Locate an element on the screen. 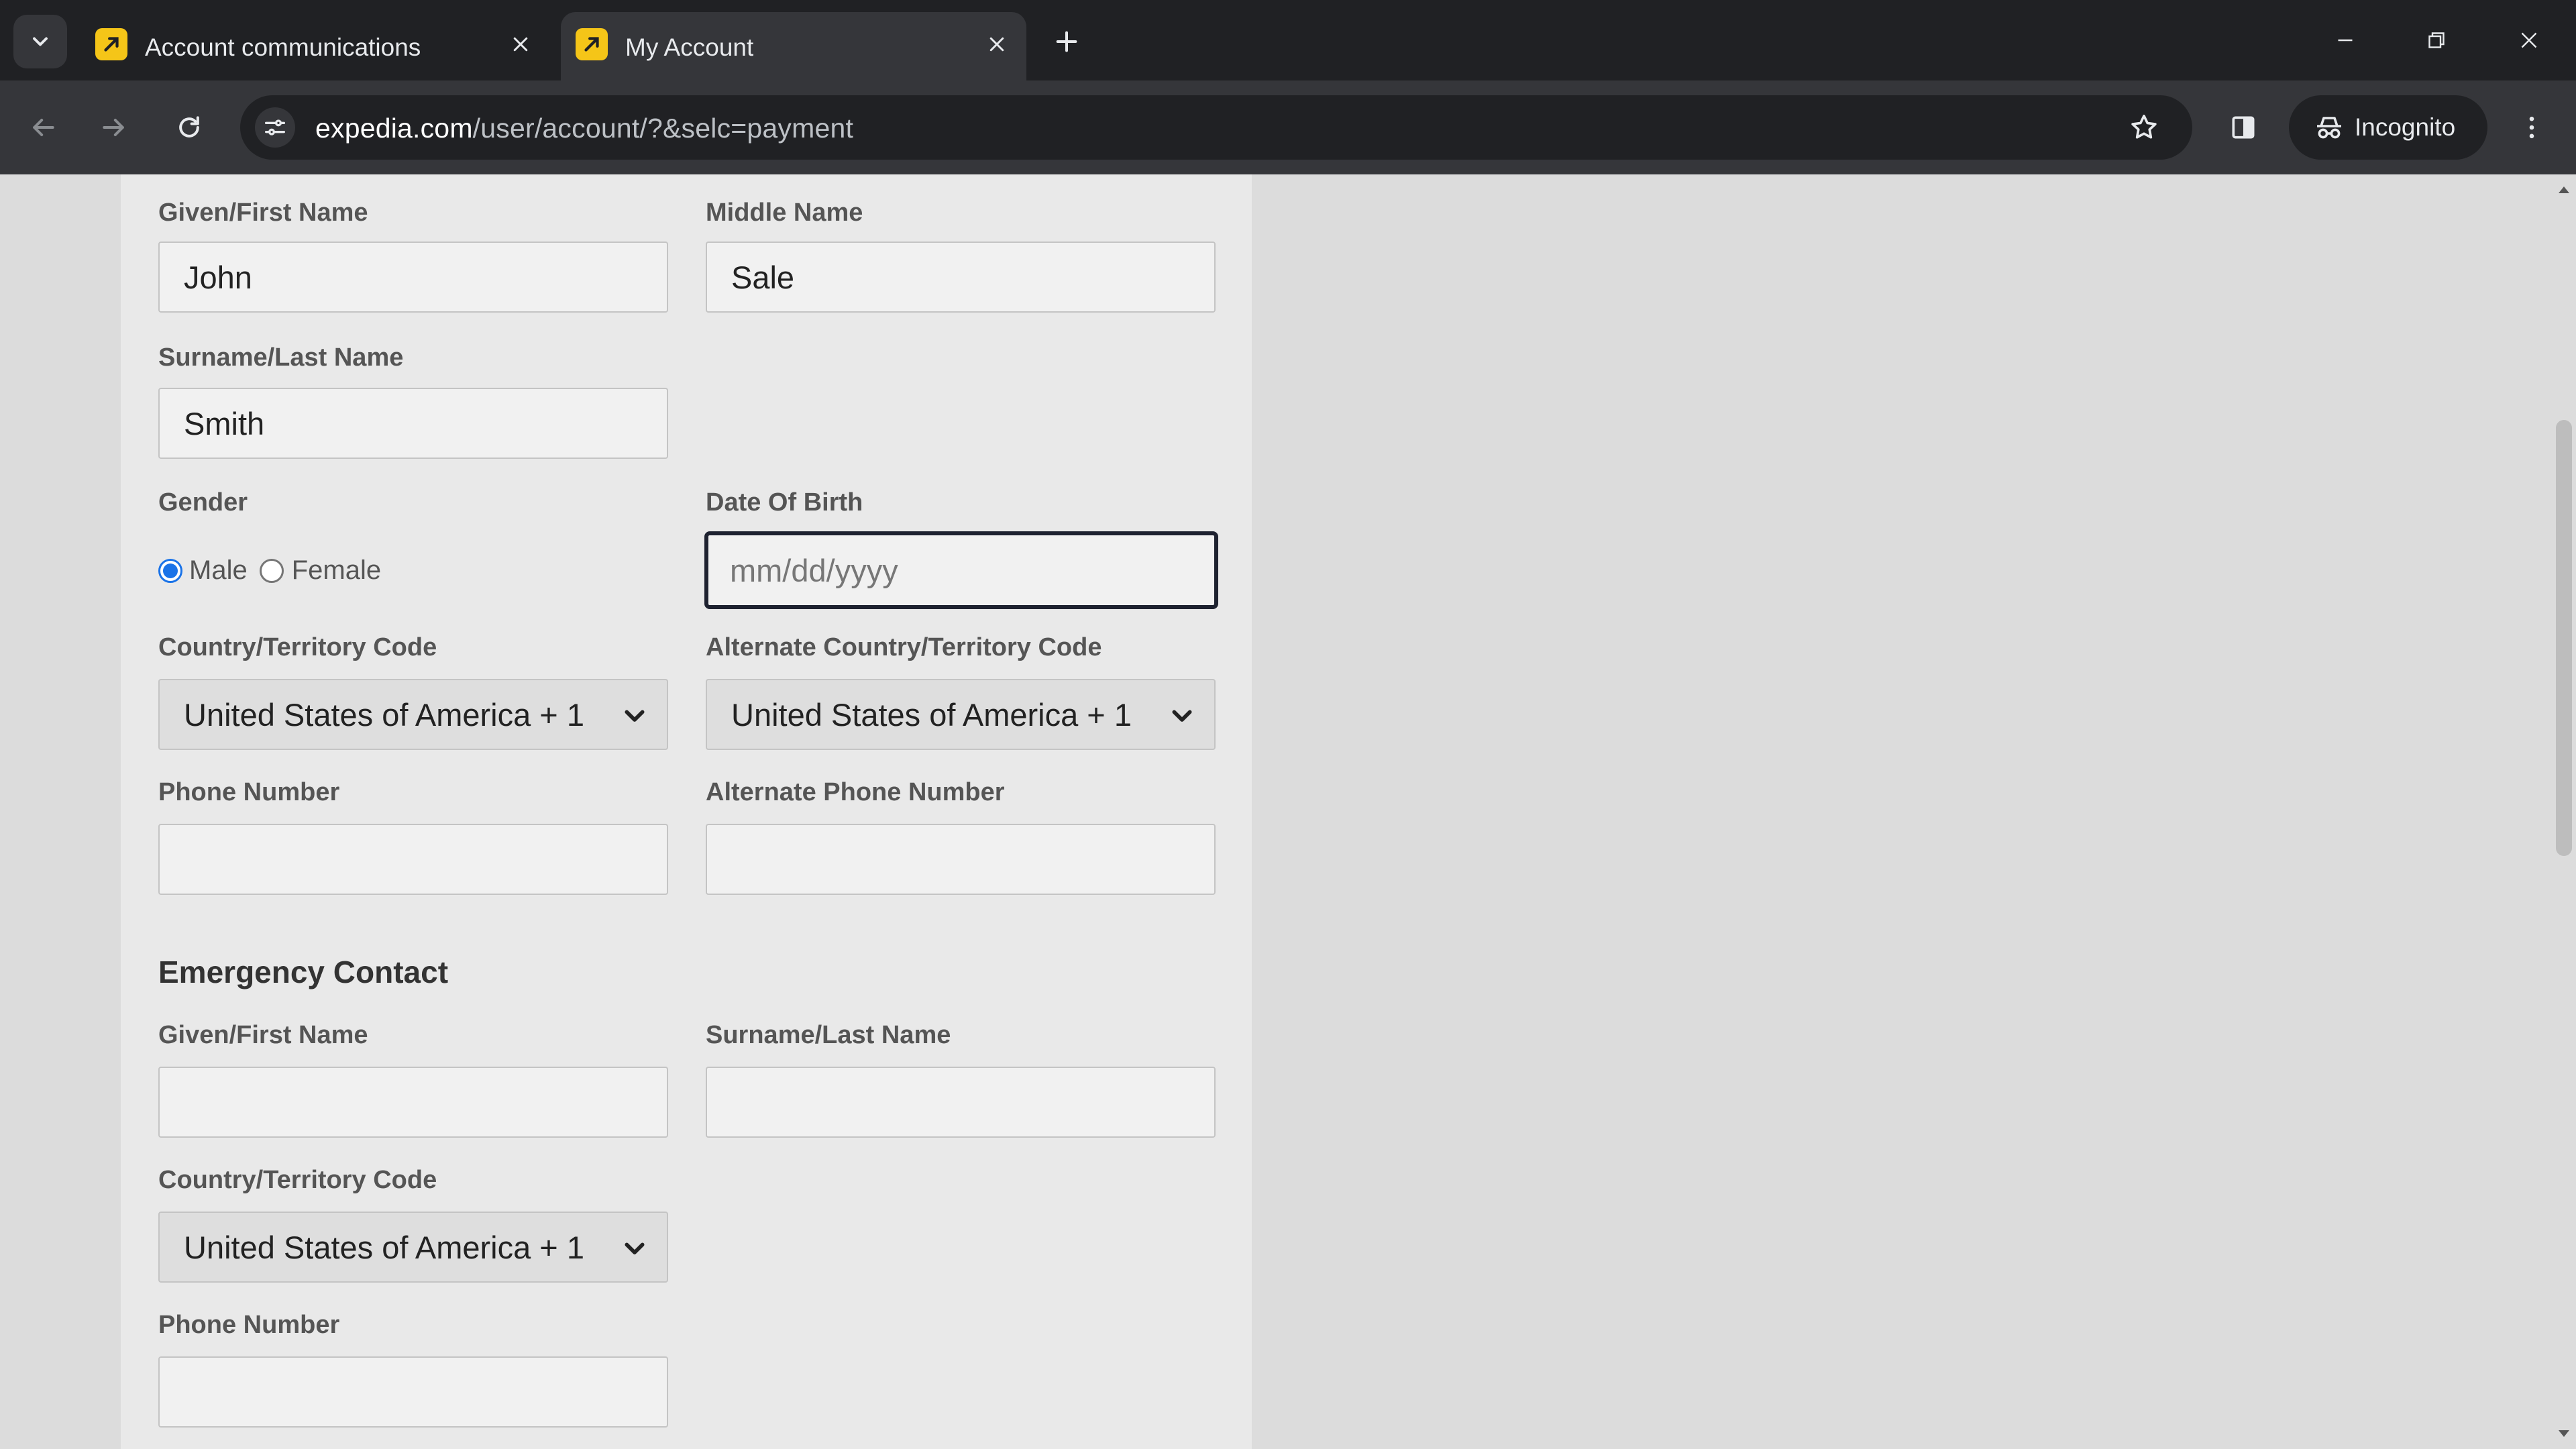 The height and width of the screenshot is (1449, 2576). restore-button is located at coordinates (2436, 40).